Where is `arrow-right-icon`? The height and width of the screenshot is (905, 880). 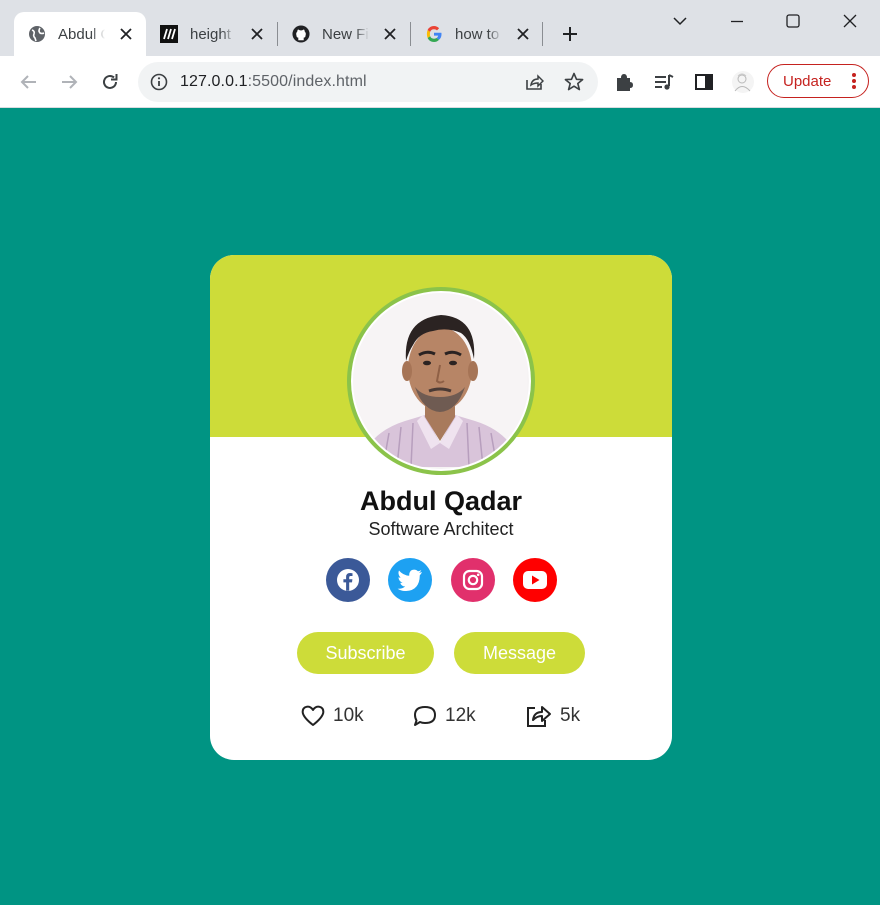 arrow-right-icon is located at coordinates (70, 82).